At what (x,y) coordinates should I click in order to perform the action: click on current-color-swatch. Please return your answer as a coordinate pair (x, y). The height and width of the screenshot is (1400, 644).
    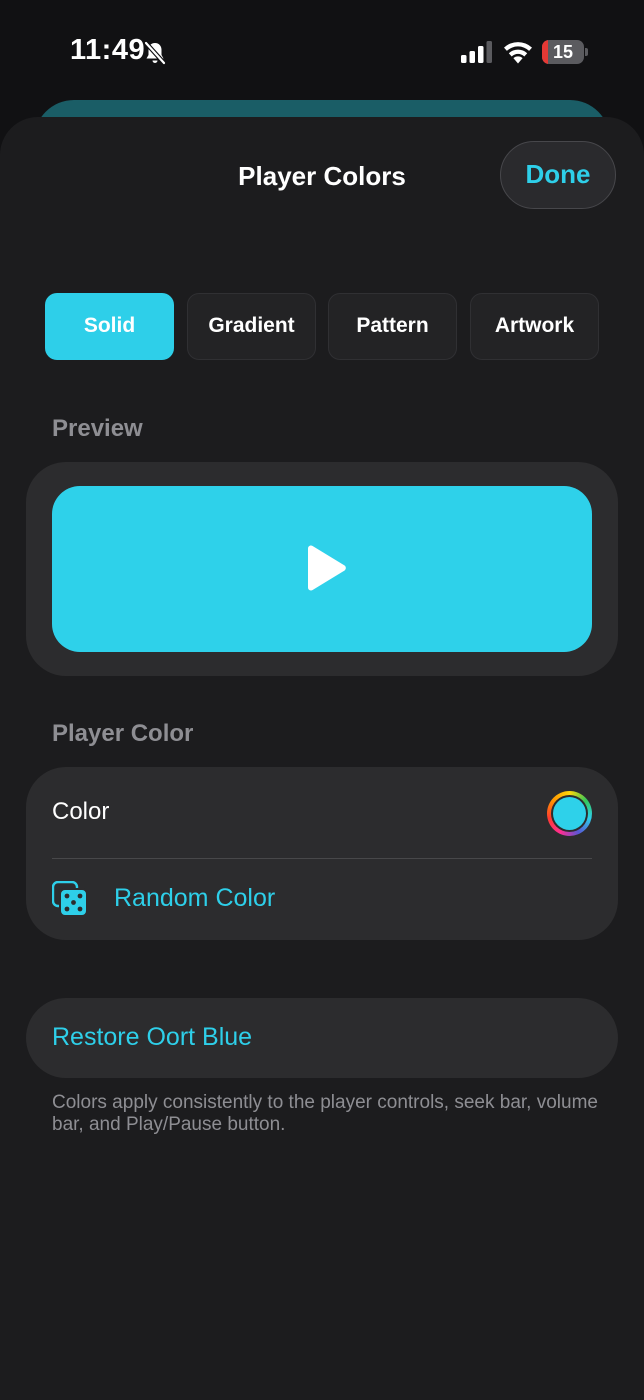
    Looking at the image, I should click on (569, 813).